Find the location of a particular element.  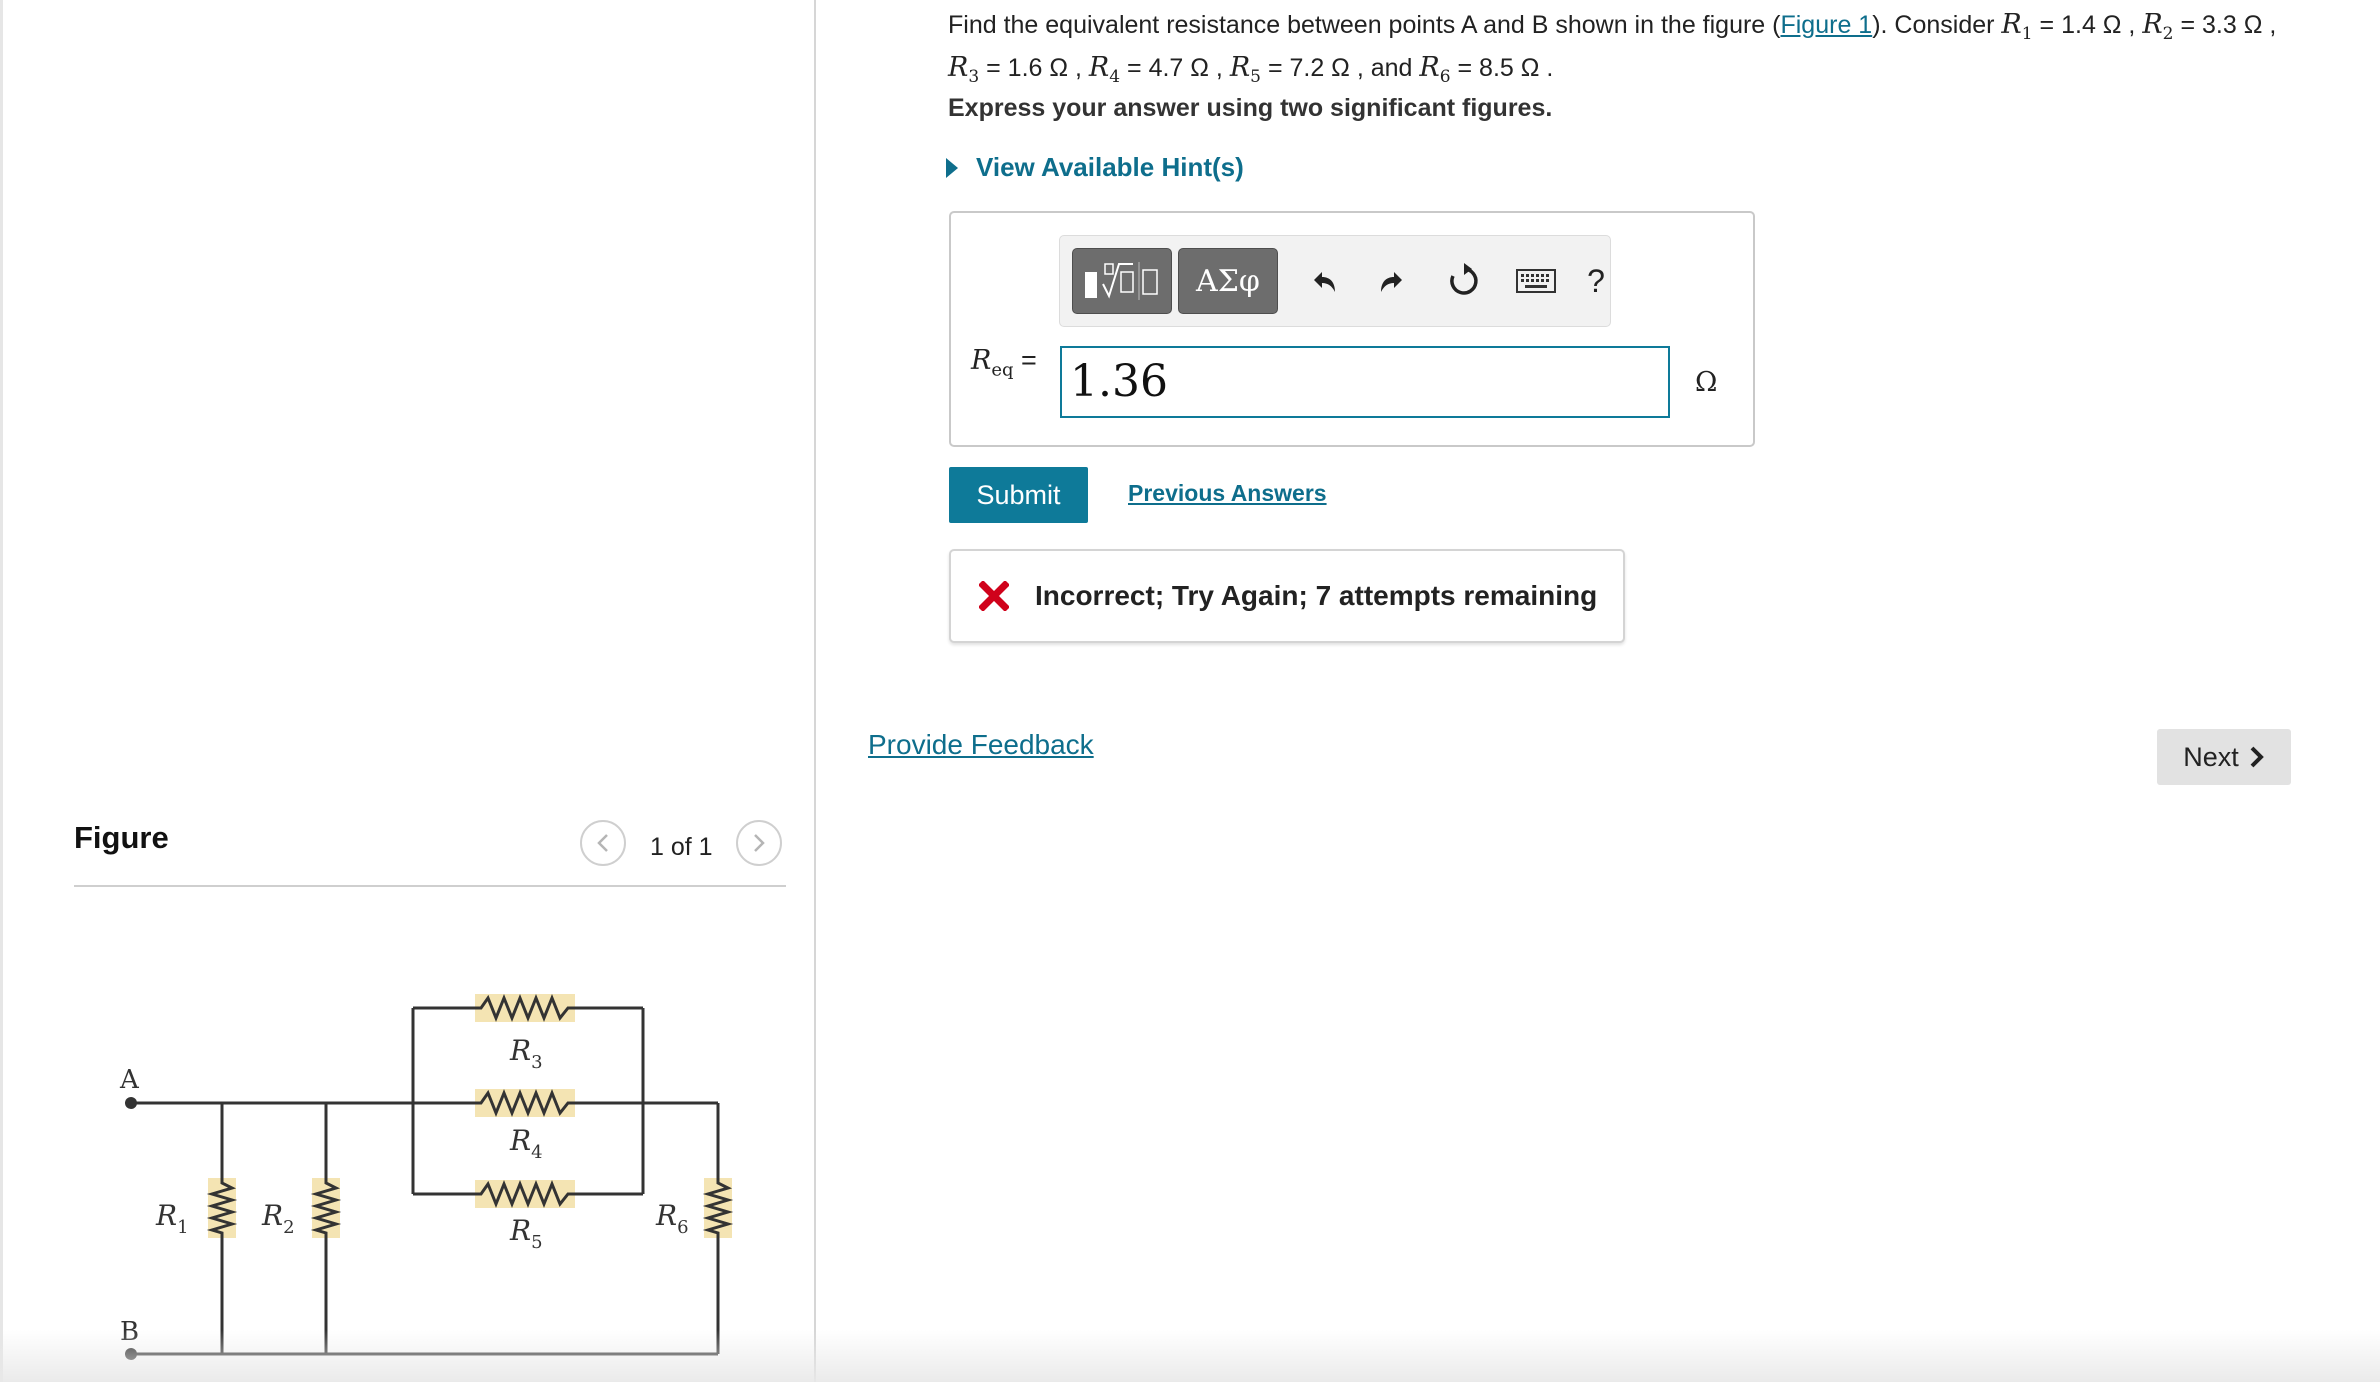

resistor-value-5: R5 = 7.2 Ω , and is located at coordinates (1324, 69).